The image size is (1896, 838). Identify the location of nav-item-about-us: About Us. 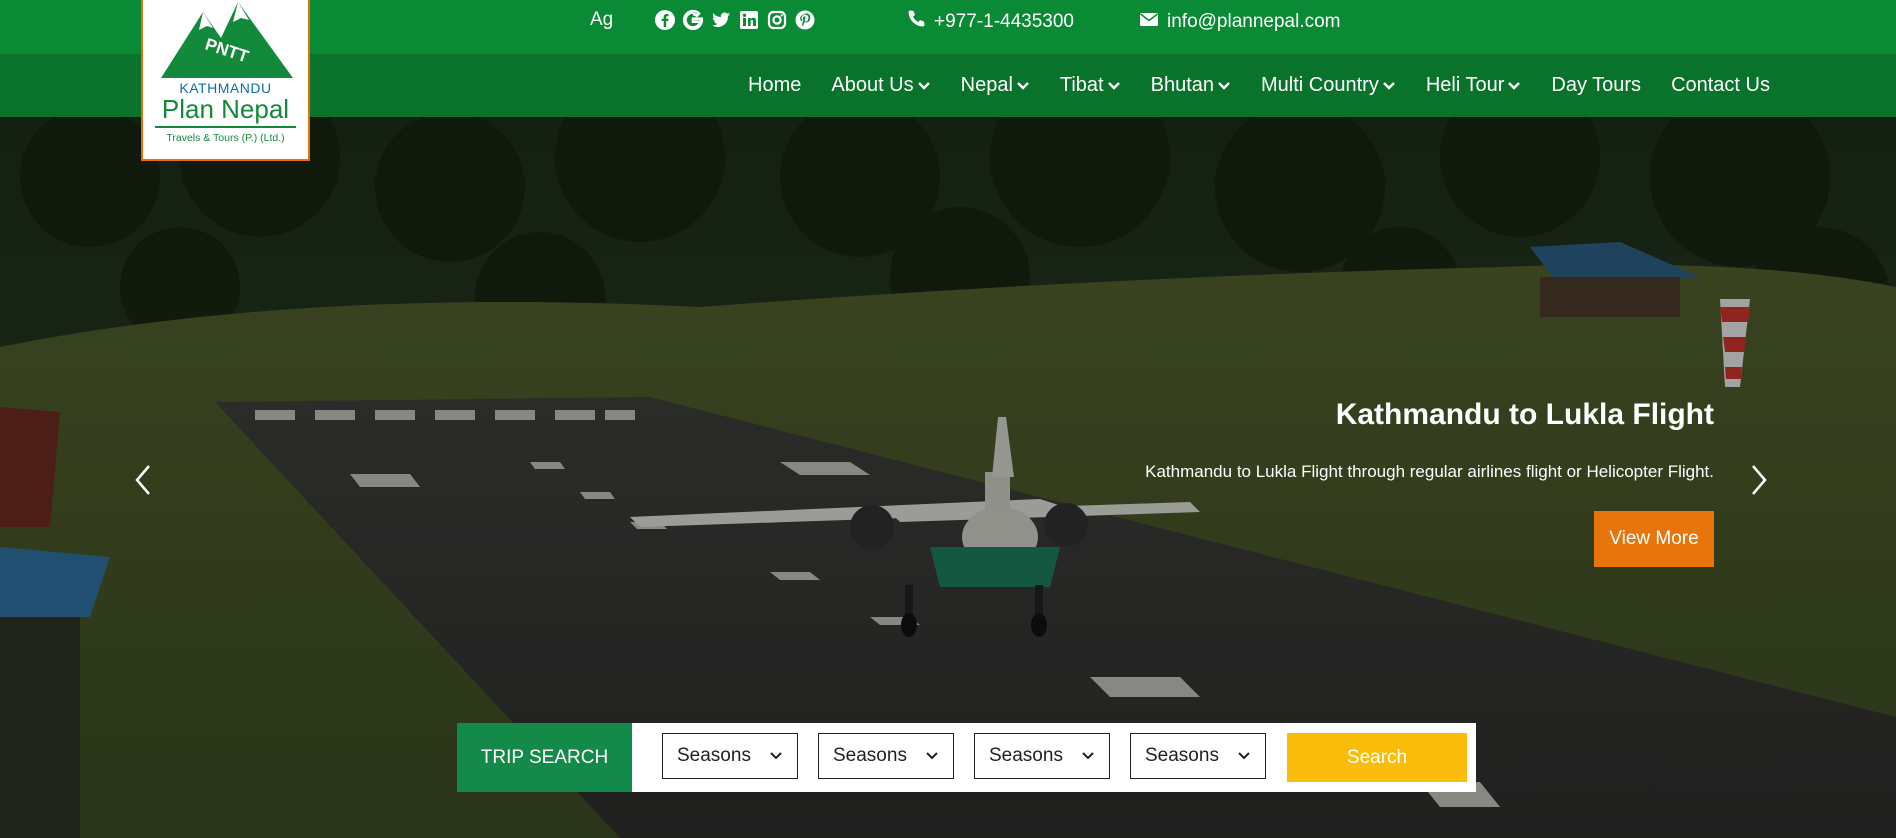
(880, 85).